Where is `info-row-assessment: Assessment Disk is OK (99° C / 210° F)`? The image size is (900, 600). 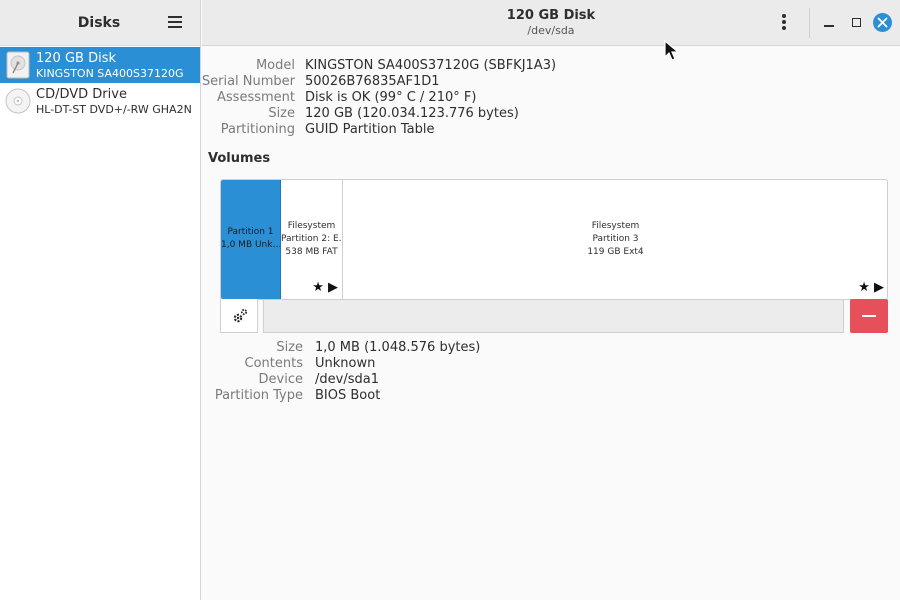 info-row-assessment: Assessment Disk is OK (99° C / 210° F) is located at coordinates (502, 98).